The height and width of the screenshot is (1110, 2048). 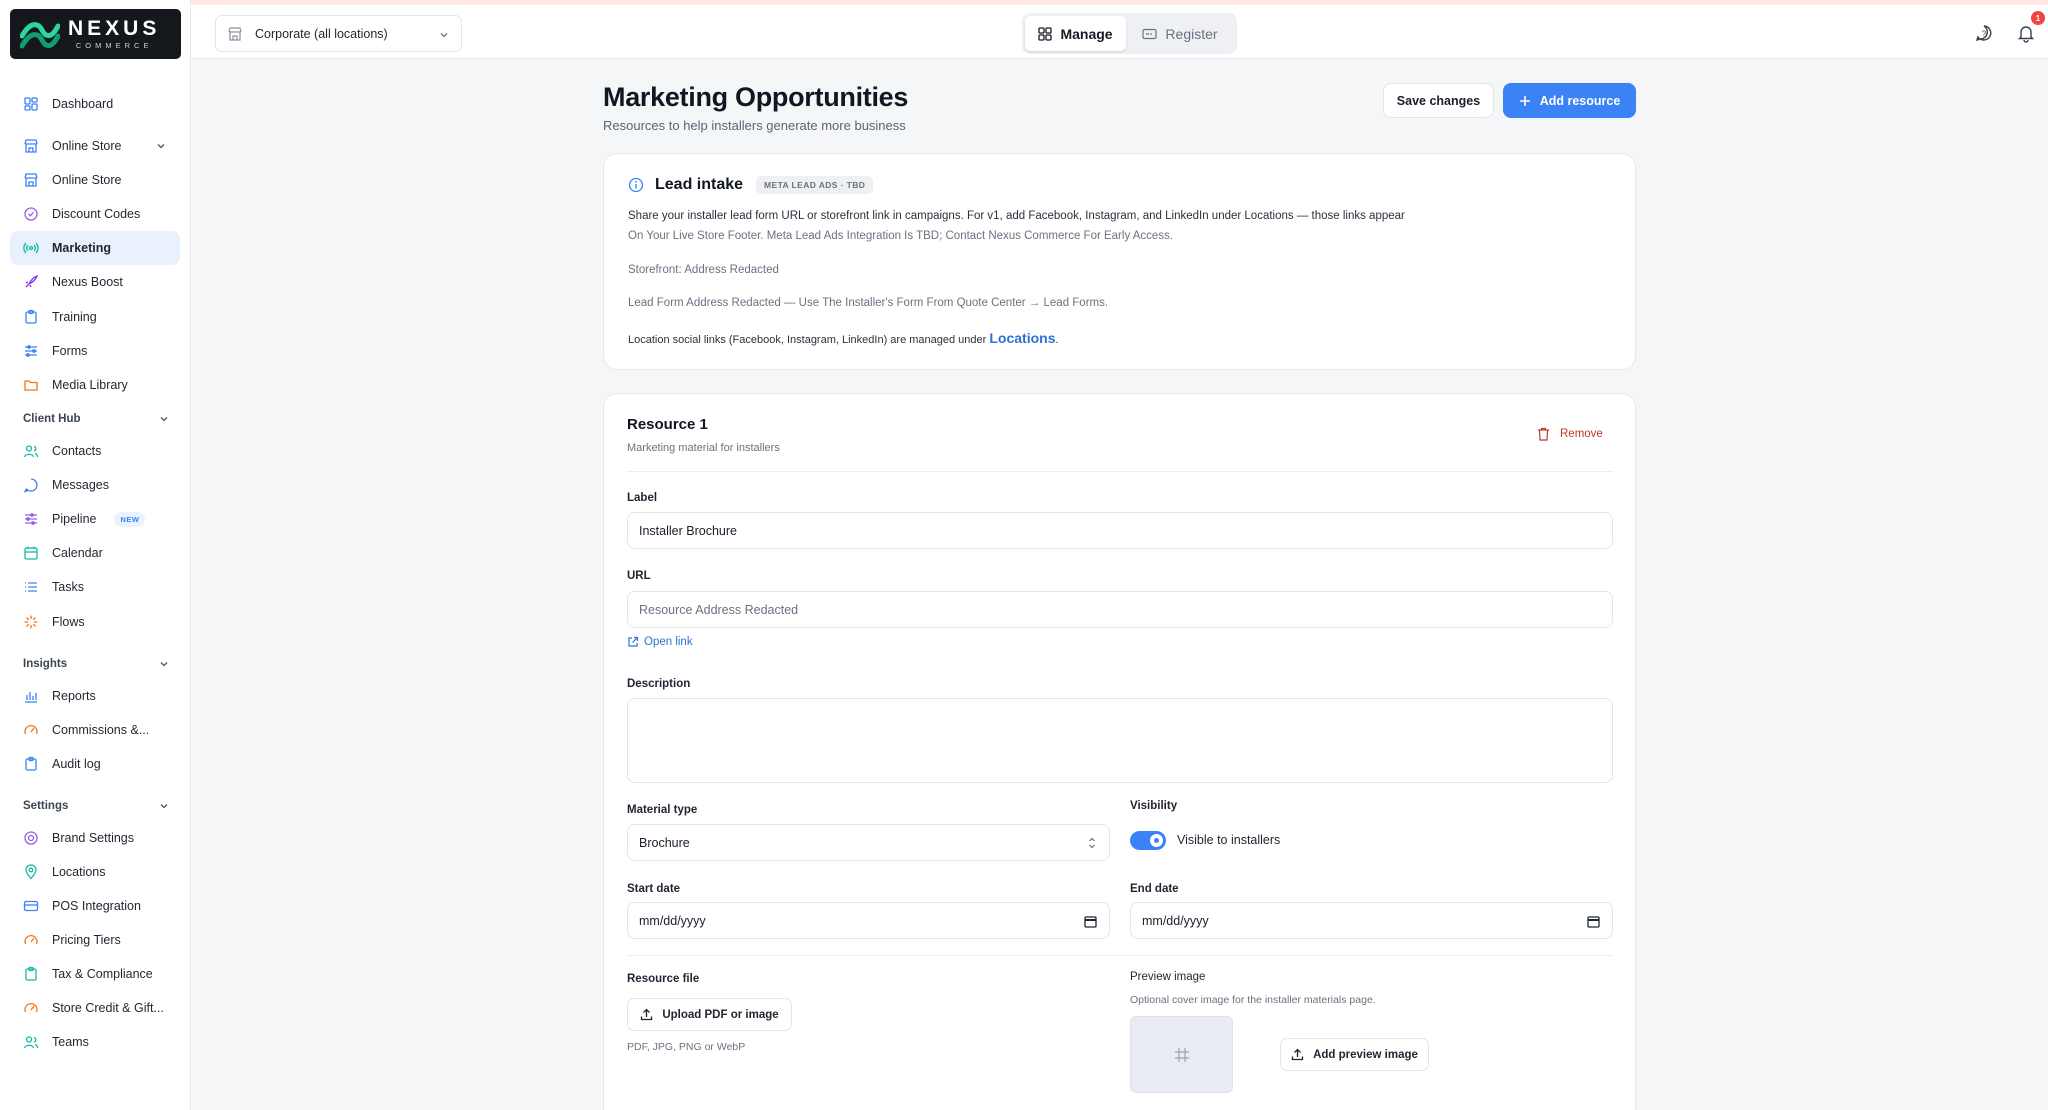 I want to click on add-resource-button: Add resource, so click(x=1569, y=100).